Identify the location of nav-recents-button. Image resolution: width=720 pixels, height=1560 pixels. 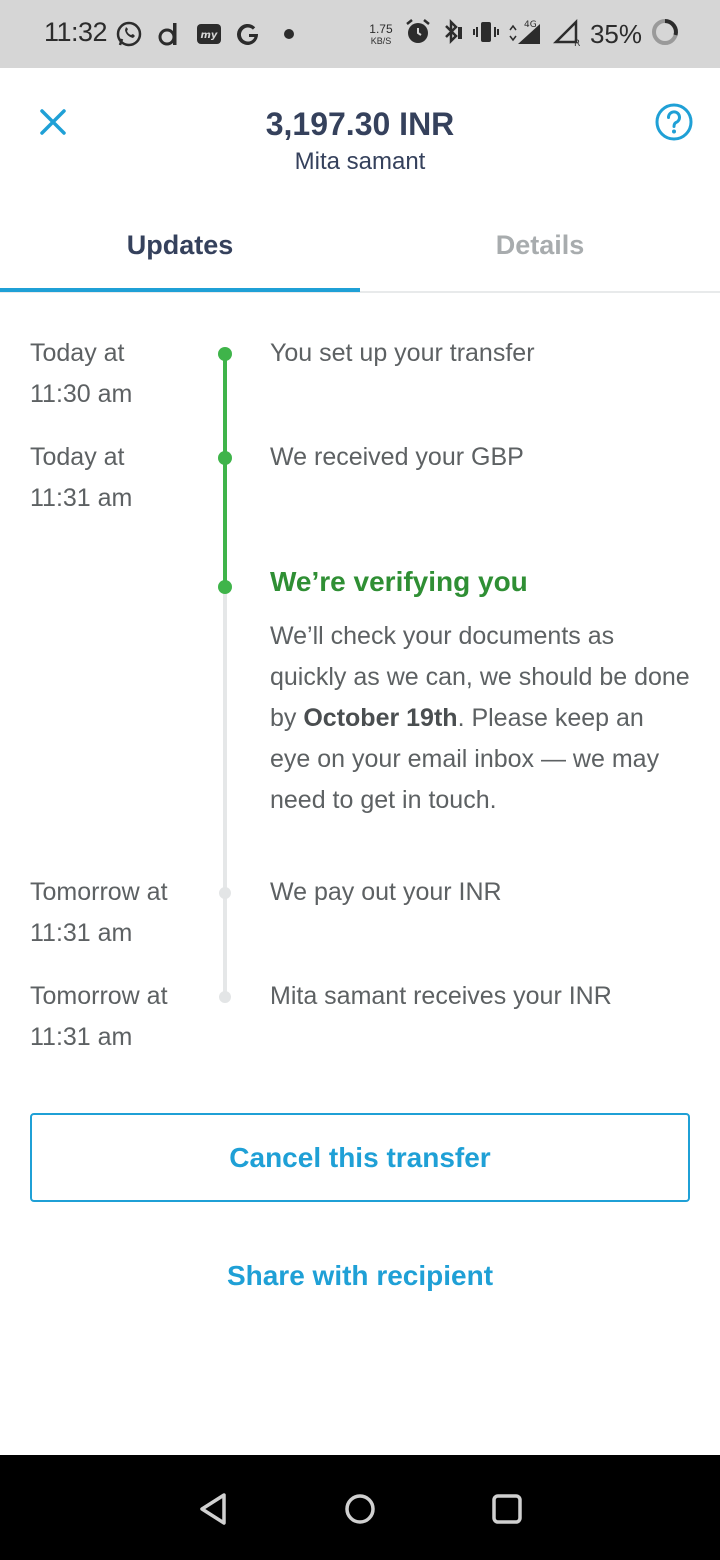
(507, 1509).